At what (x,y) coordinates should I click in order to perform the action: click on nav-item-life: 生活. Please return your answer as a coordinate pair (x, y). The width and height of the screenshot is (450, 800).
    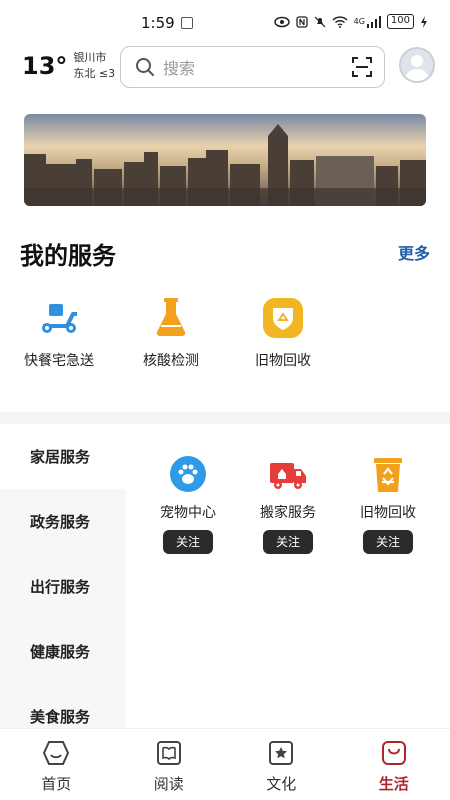
    Looking at the image, I should click on (394, 764).